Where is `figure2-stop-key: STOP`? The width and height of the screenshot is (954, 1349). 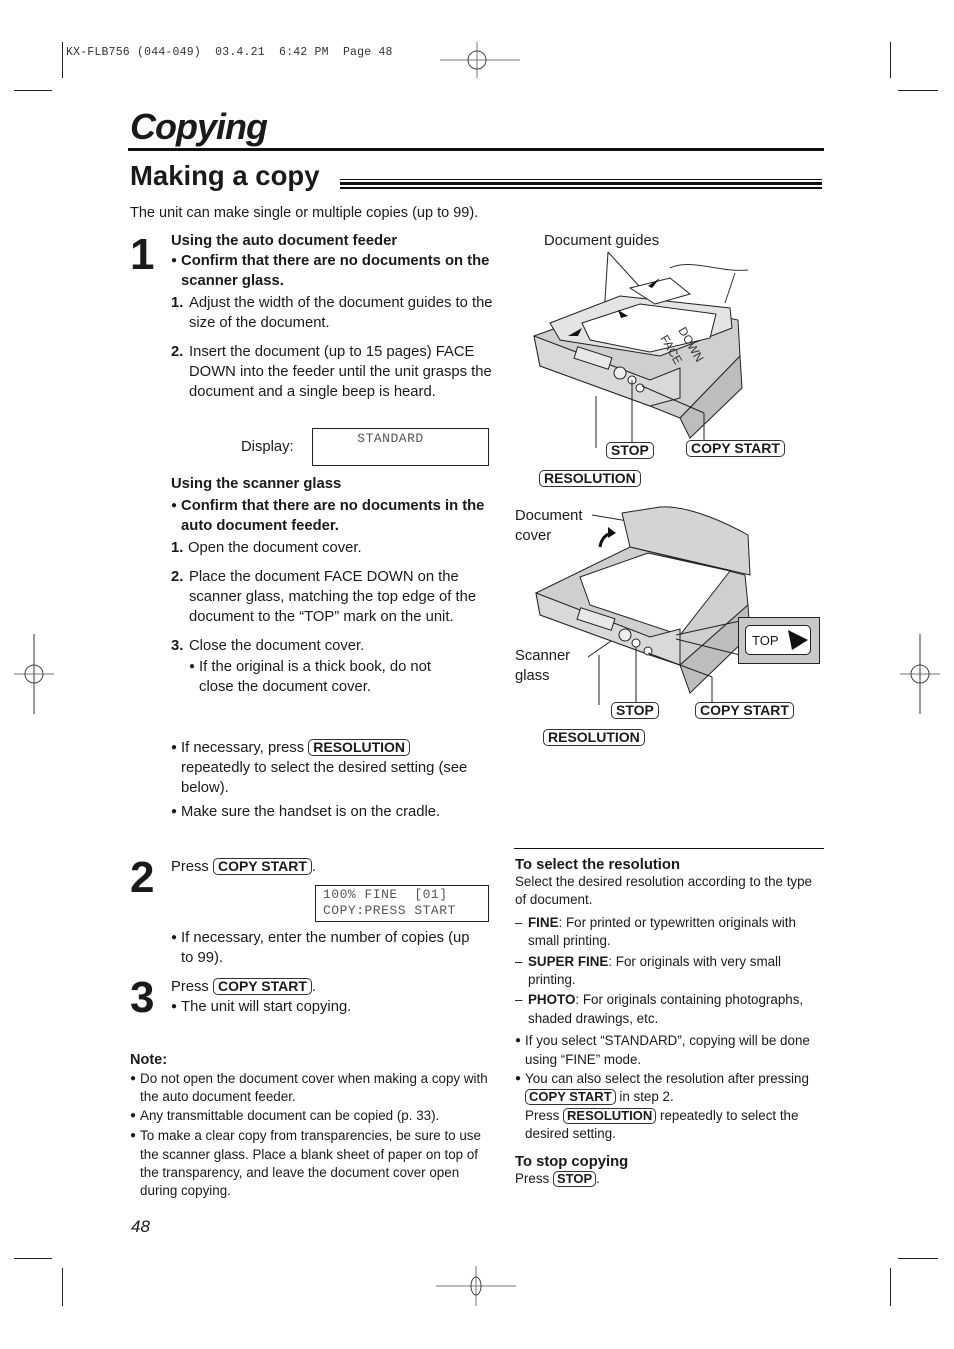 figure2-stop-key: STOP is located at coordinates (635, 710).